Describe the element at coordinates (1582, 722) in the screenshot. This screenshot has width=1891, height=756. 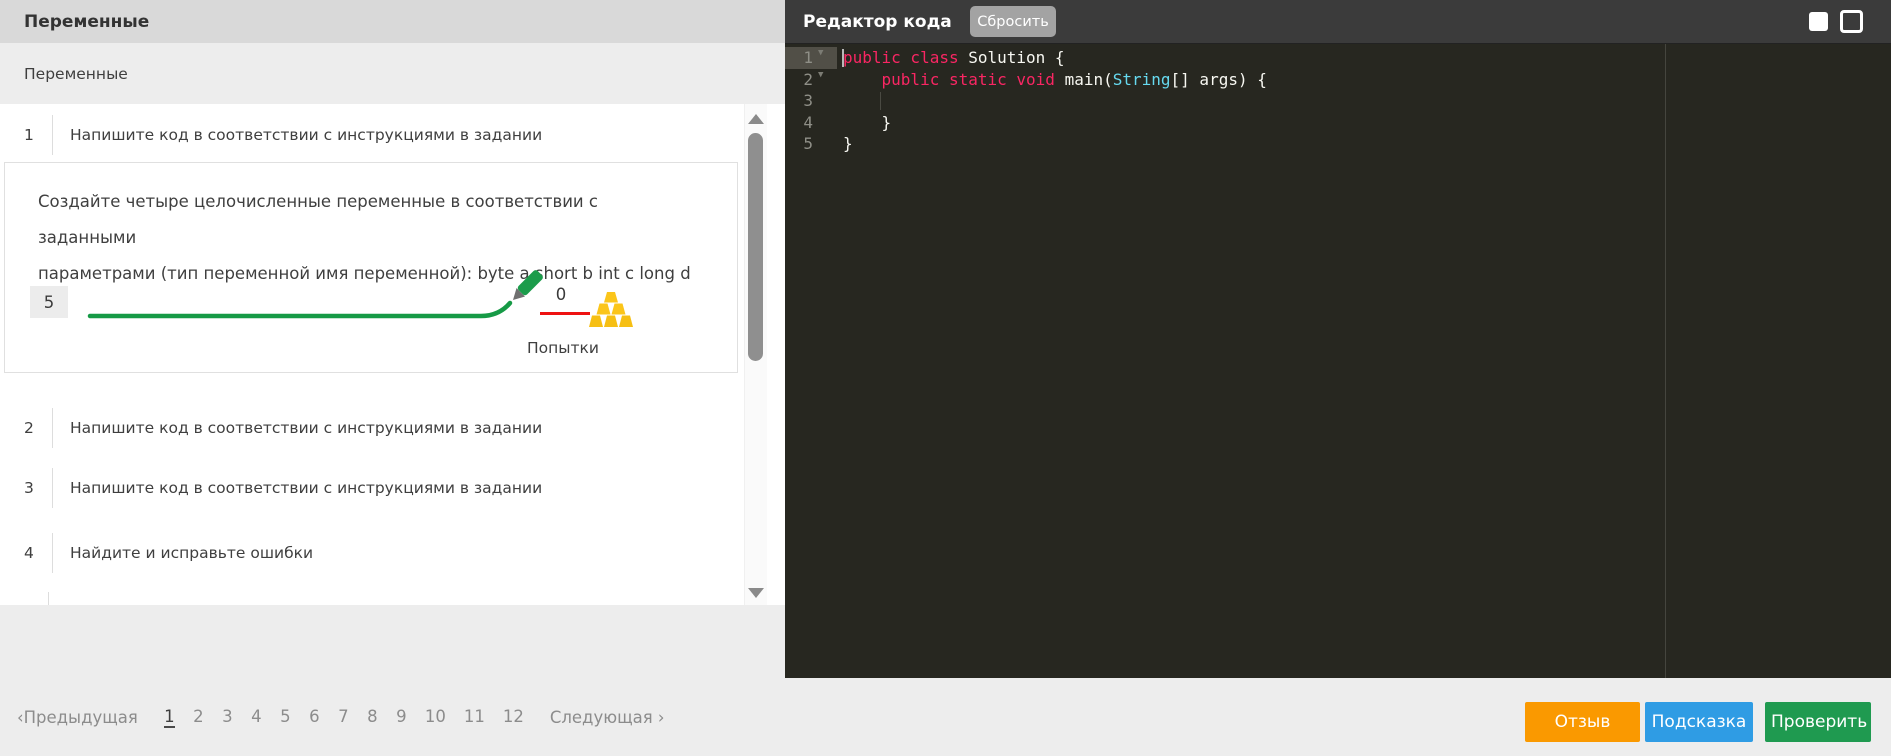
I see `feedback-button: Отзыв` at that location.